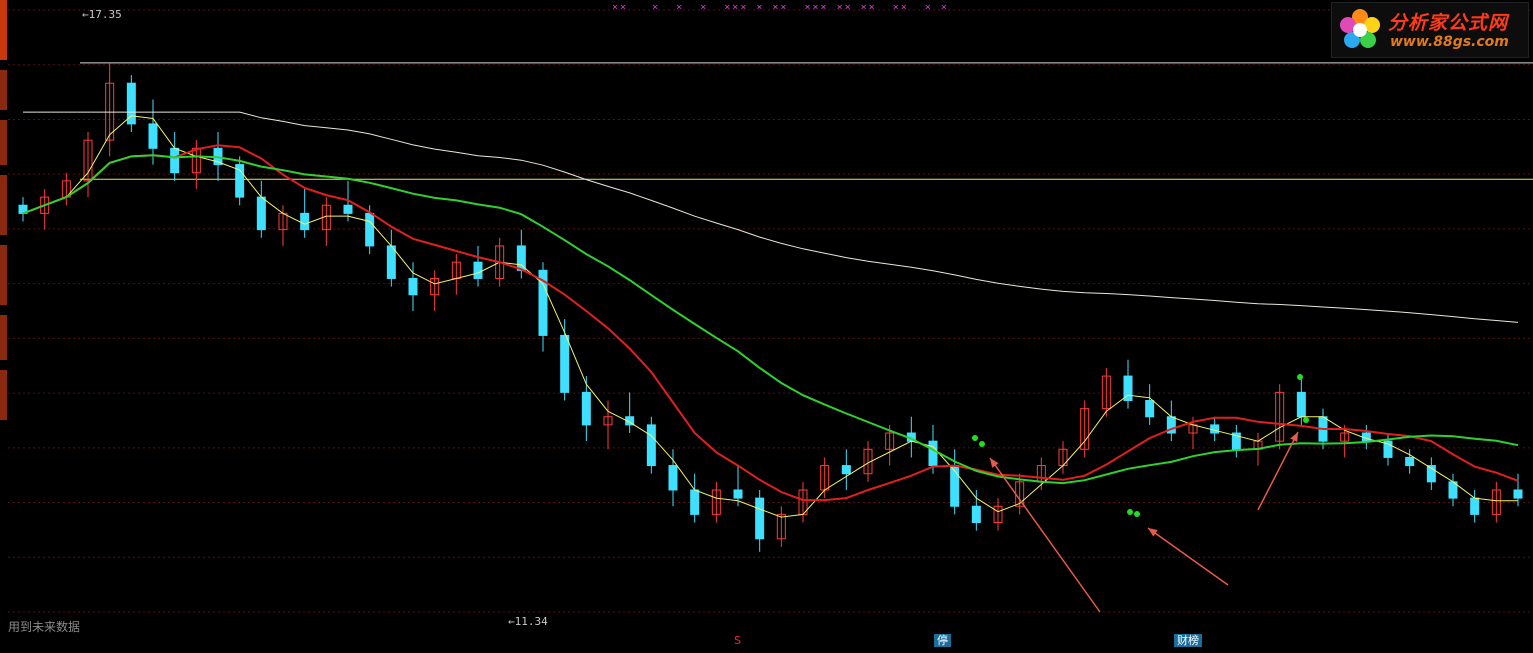 The width and height of the screenshot is (1533, 653). I want to click on watermark-logo: 分析家公式网 www.88gs.com, so click(1430, 30).